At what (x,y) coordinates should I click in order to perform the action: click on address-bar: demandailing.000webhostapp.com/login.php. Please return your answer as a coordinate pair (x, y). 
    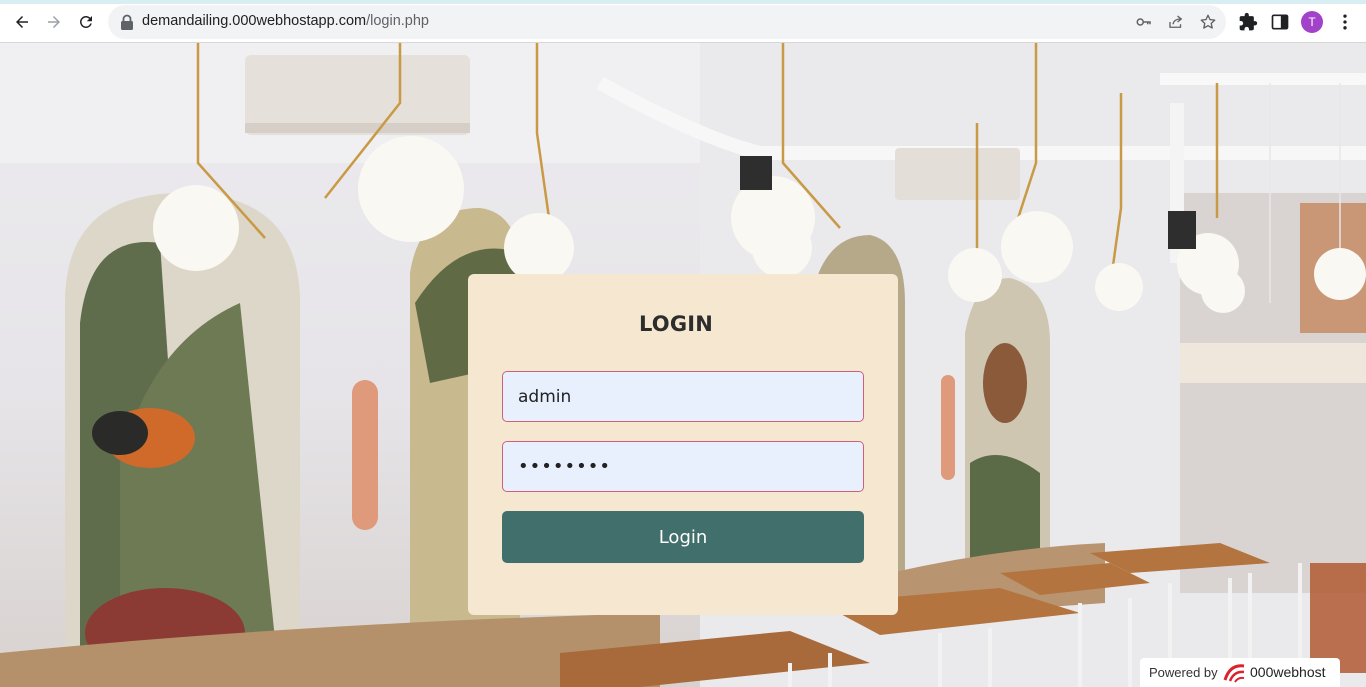
    Looking at the image, I should click on (667, 22).